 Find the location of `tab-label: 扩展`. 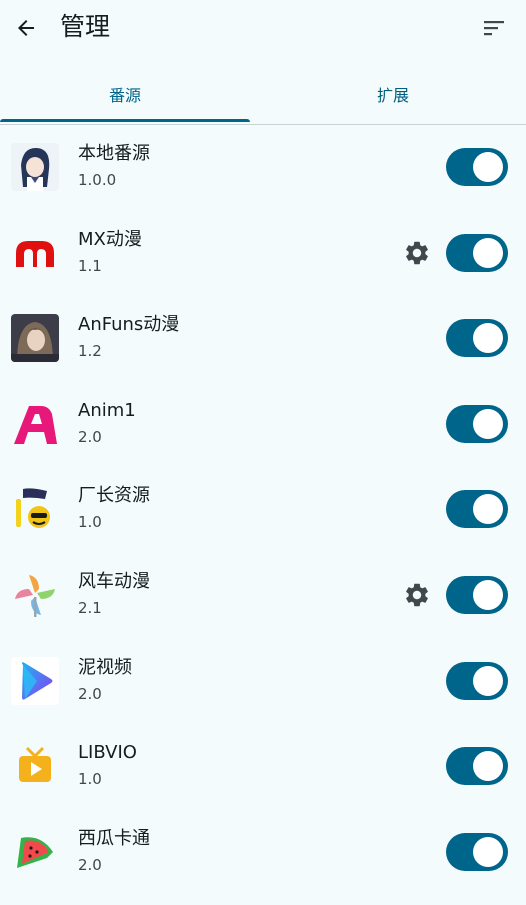

tab-label: 扩展 is located at coordinates (392, 95).